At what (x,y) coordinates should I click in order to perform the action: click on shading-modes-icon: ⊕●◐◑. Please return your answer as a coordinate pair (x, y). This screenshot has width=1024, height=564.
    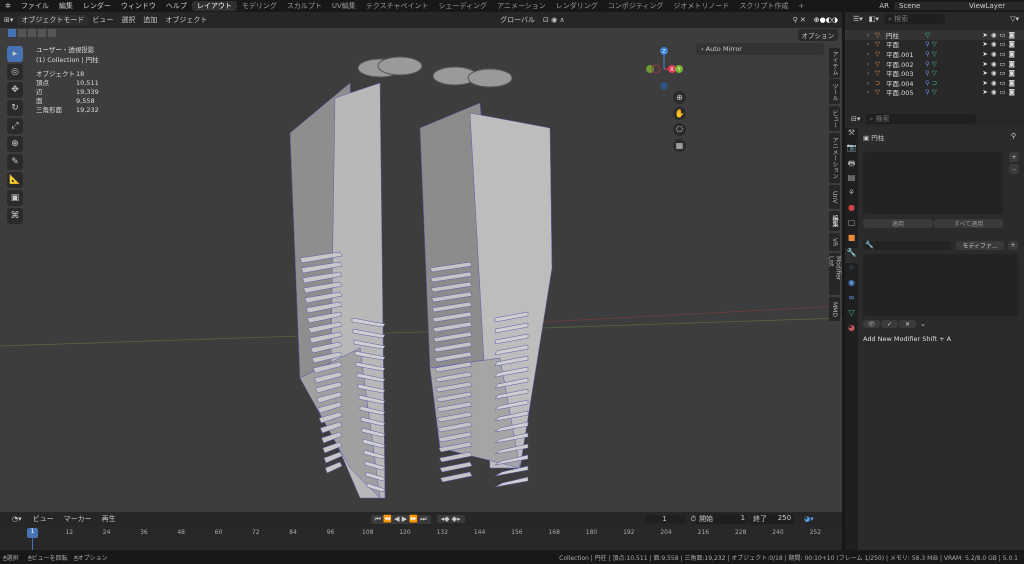
    Looking at the image, I should click on (826, 20).